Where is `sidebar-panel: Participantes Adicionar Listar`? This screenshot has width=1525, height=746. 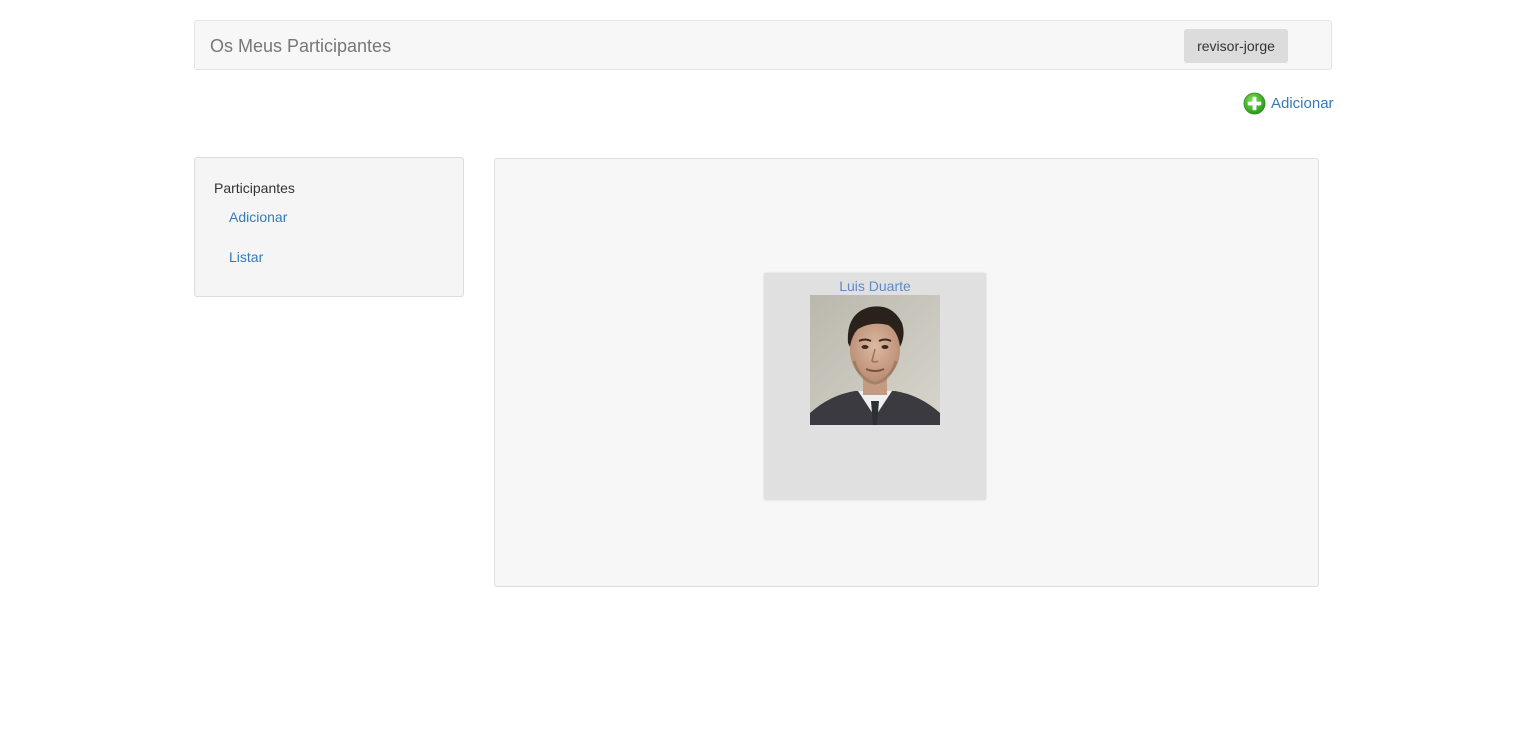
sidebar-panel: Participantes Adicionar Listar is located at coordinates (329, 227).